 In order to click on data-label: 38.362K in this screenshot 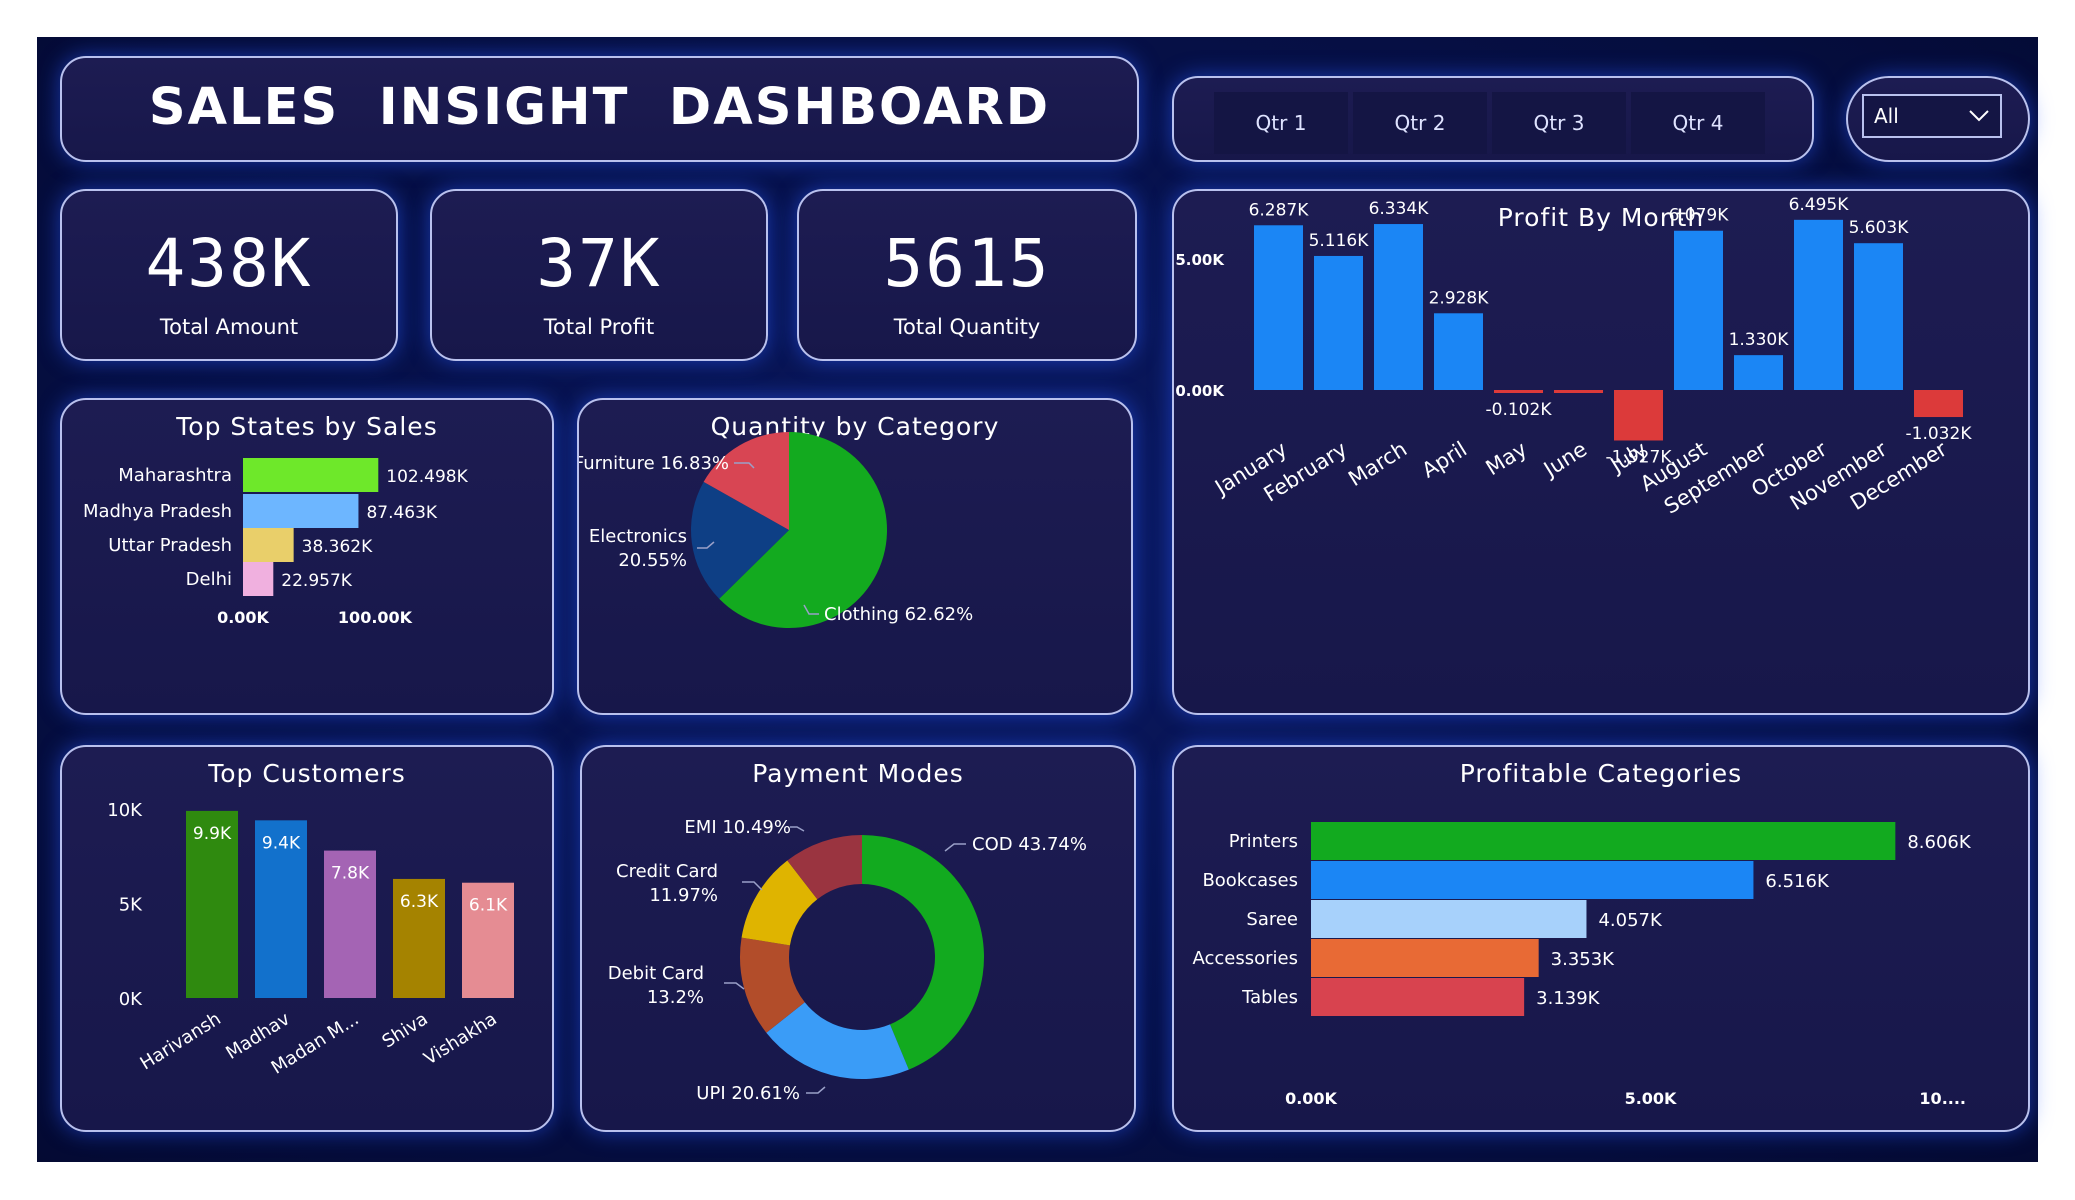, I will do `click(337, 547)`.